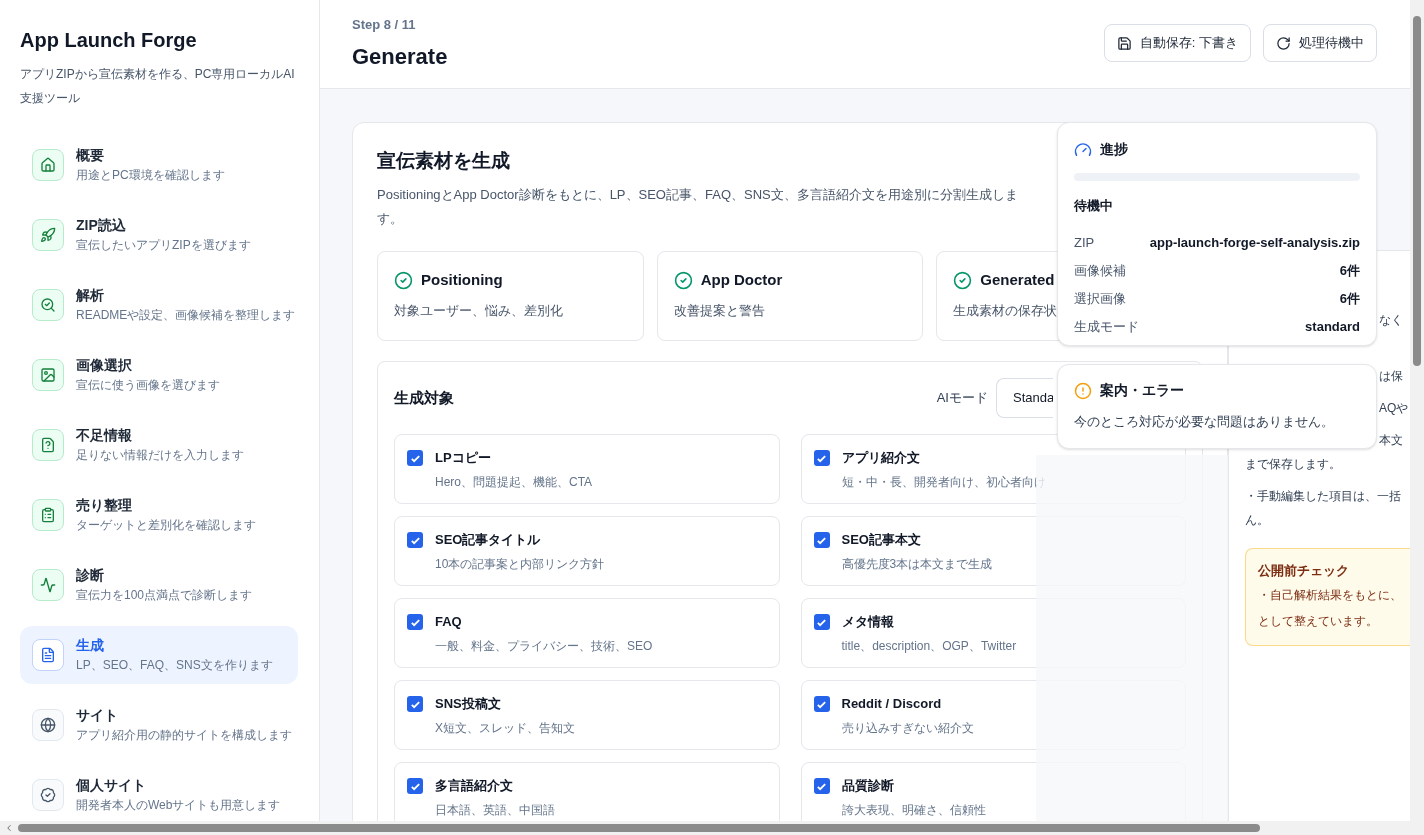 The height and width of the screenshot is (835, 1424). What do you see at coordinates (1106, 326) in the screenshot?
I see `info-label: 生成モード` at bounding box center [1106, 326].